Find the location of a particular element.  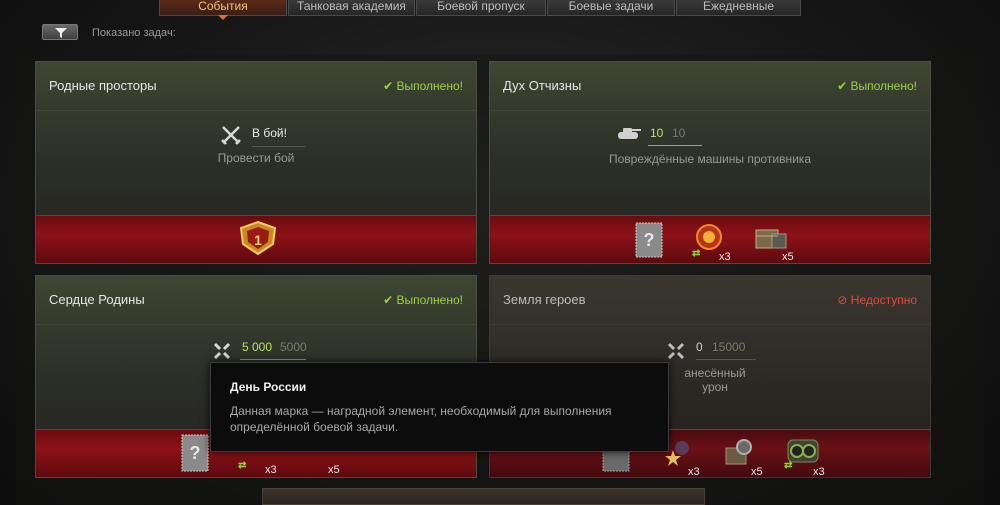

condition-area: 10 10 Повреждённые машины противника is located at coordinates (710, 165).